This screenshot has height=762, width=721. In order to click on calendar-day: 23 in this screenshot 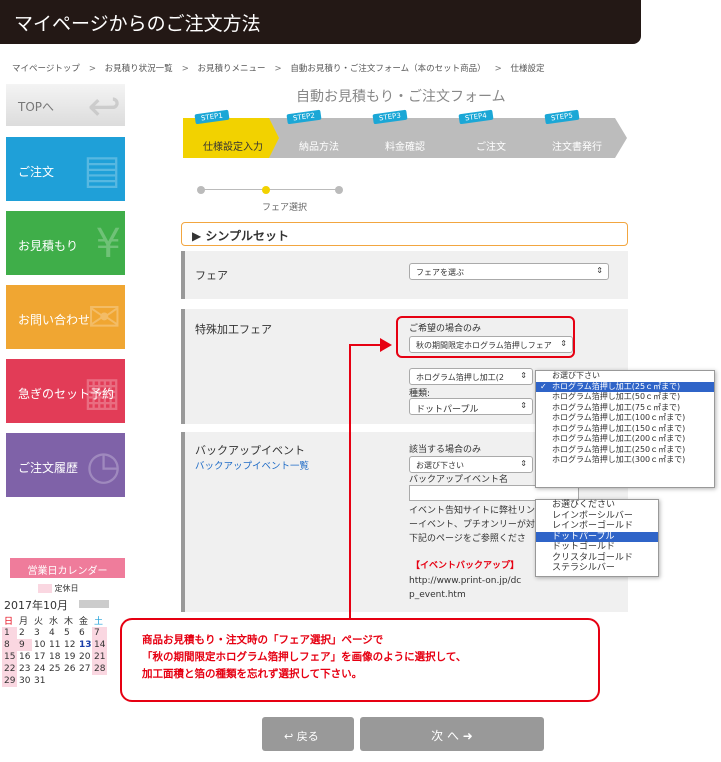, I will do `click(25, 669)`.